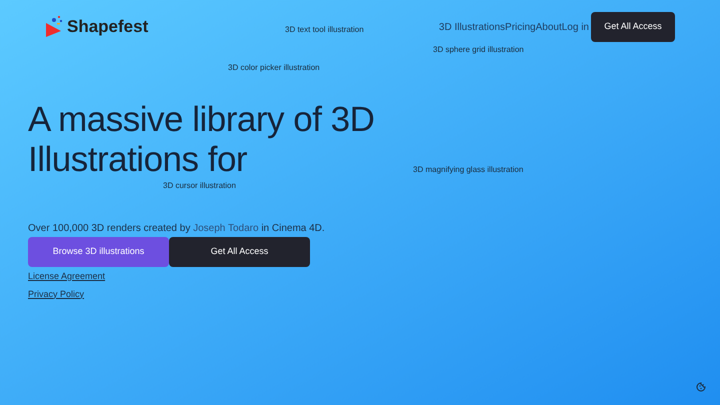 The width and height of the screenshot is (720, 405). What do you see at coordinates (478, 50) in the screenshot?
I see `image-alt-text: 3D sphere grid illustration` at bounding box center [478, 50].